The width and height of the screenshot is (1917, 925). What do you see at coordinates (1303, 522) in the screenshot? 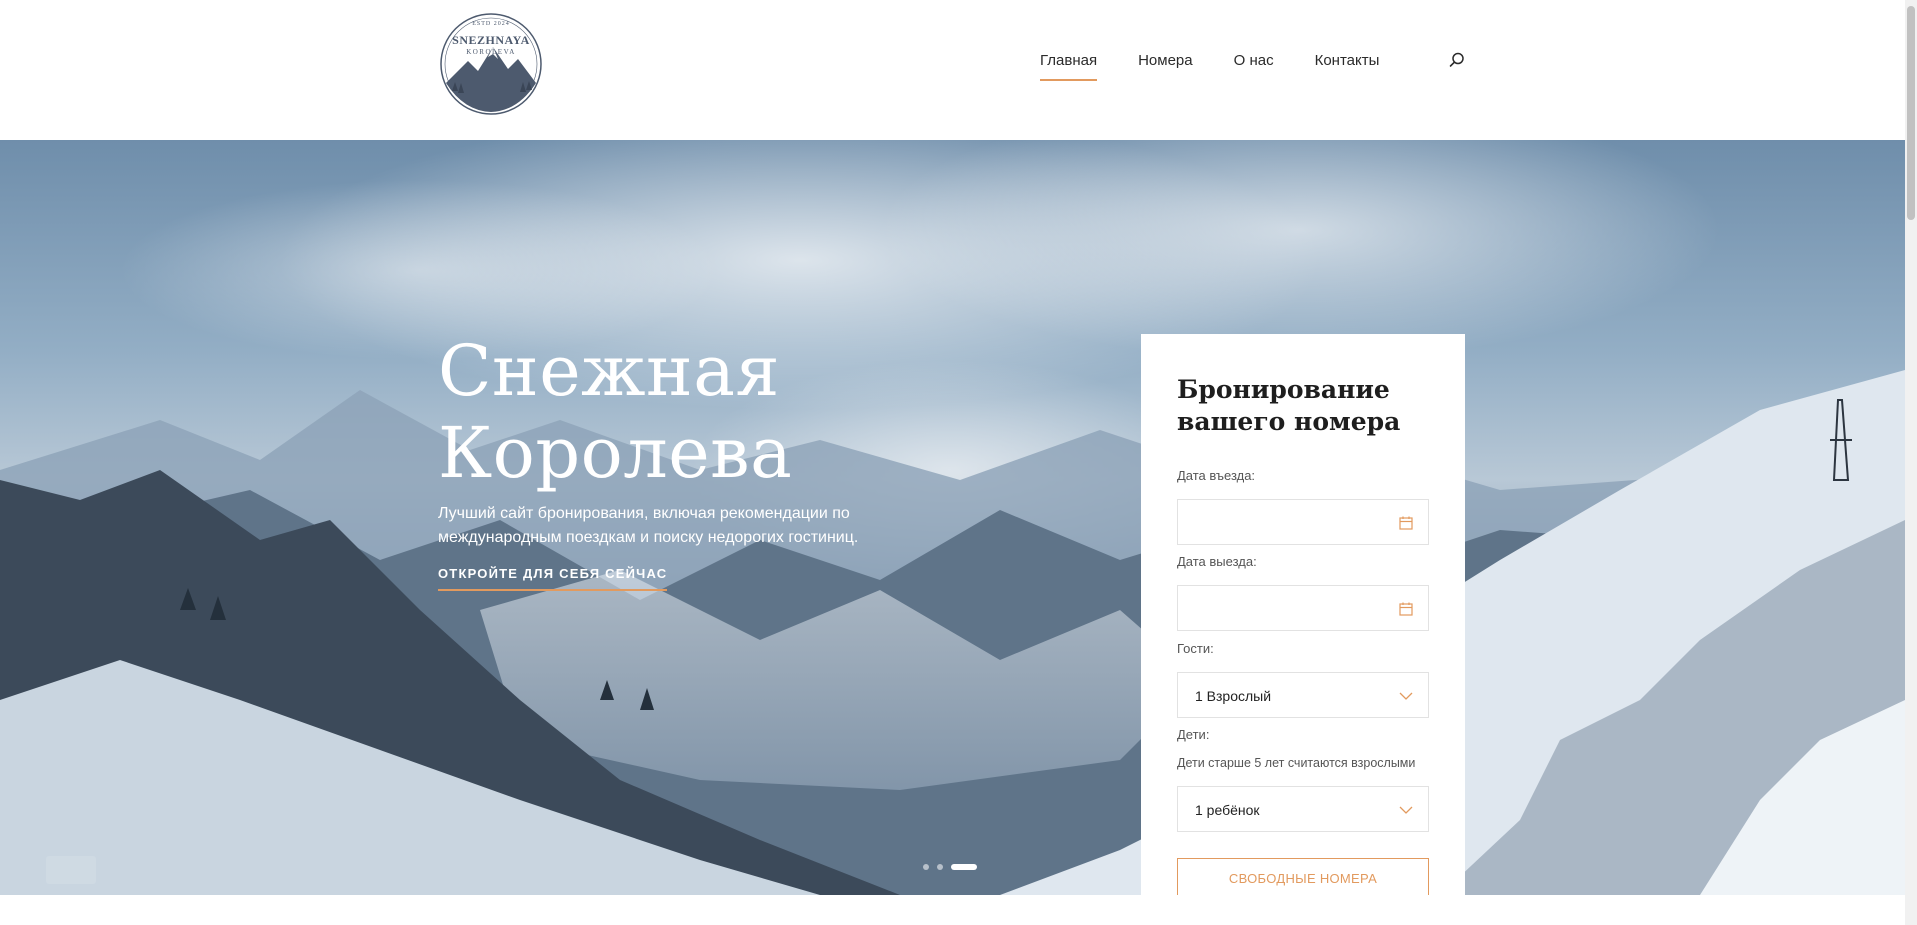
I see `checkin-date-field` at bounding box center [1303, 522].